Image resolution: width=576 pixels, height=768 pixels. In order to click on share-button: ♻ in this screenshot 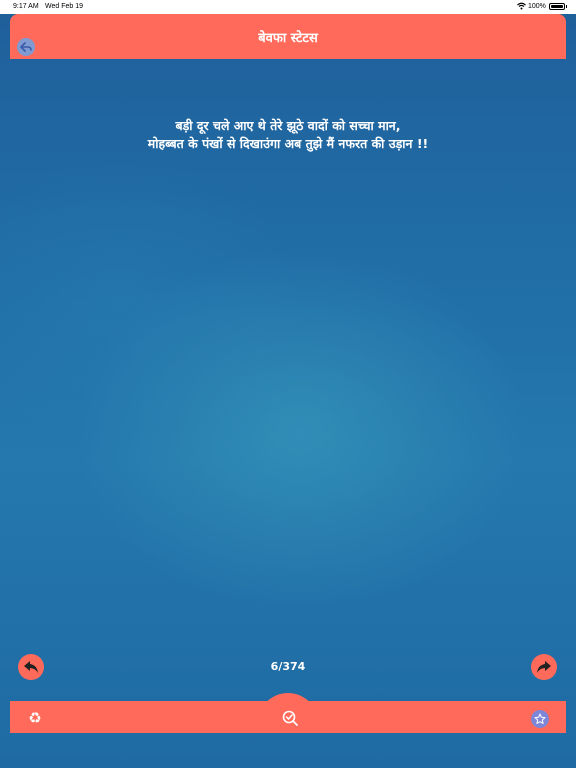, I will do `click(35, 718)`.